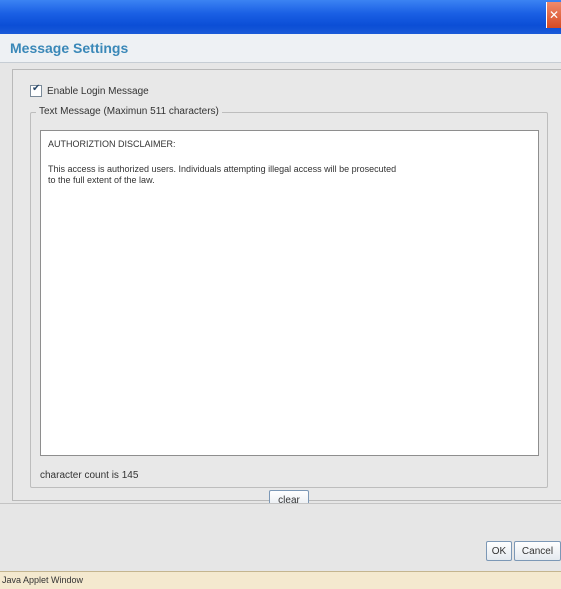 The image size is (561, 589). What do you see at coordinates (89, 475) in the screenshot?
I see `character-count: character count is 145` at bounding box center [89, 475].